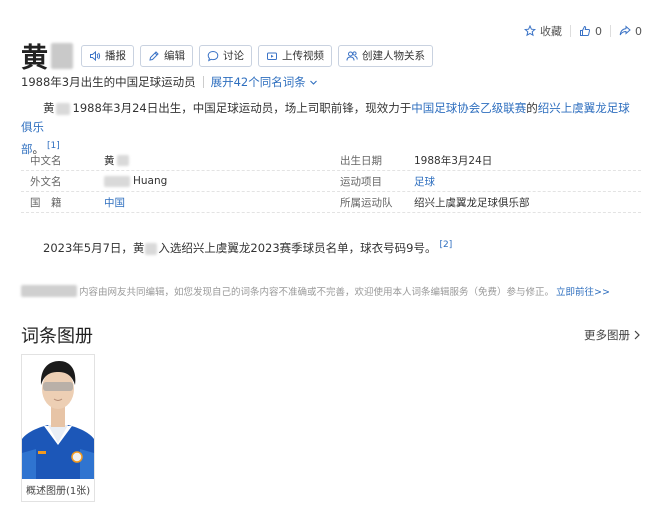 This screenshot has height=517, width=660. I want to click on more-albums-link: 更多图册, so click(612, 335).